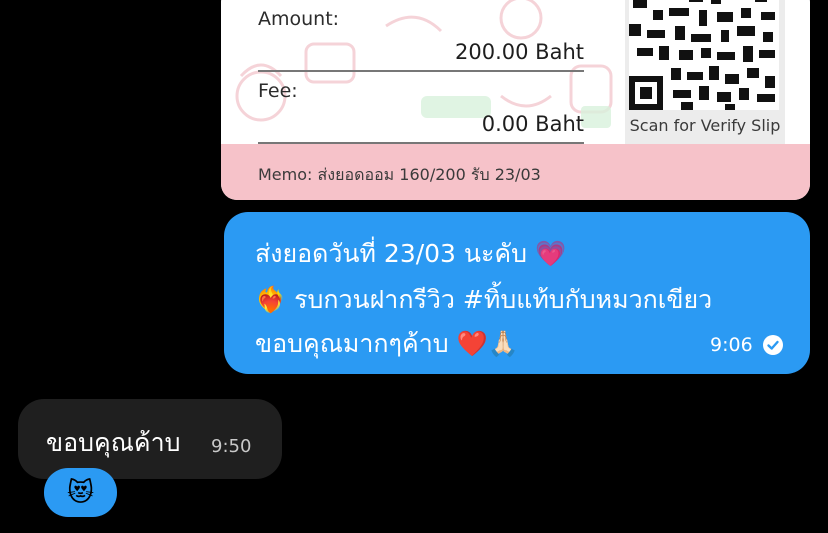  I want to click on amount-label: Amount:, so click(299, 19).